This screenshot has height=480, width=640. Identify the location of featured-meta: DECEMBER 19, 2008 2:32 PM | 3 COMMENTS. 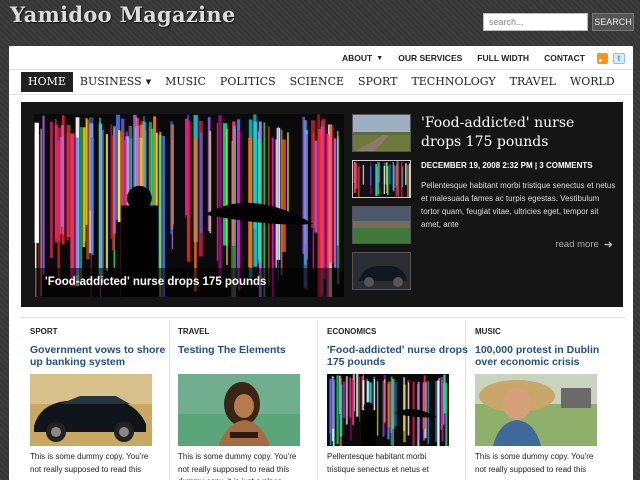
(507, 165).